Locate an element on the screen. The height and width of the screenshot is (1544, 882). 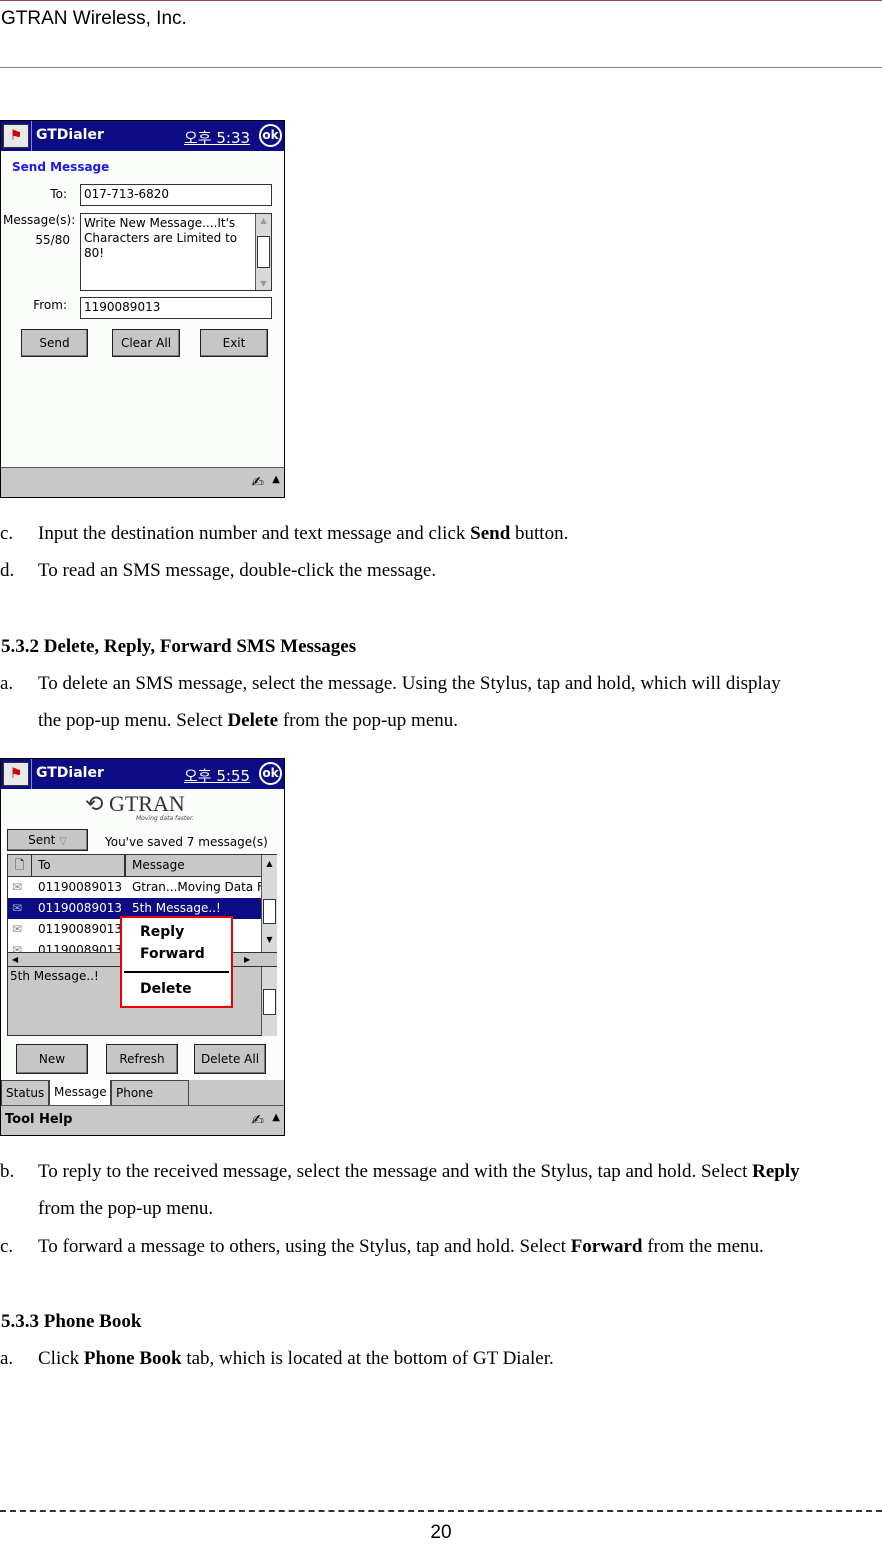
title-bar: ⚑ GTDialer 오후 5:33 ok is located at coordinates (142, 136).